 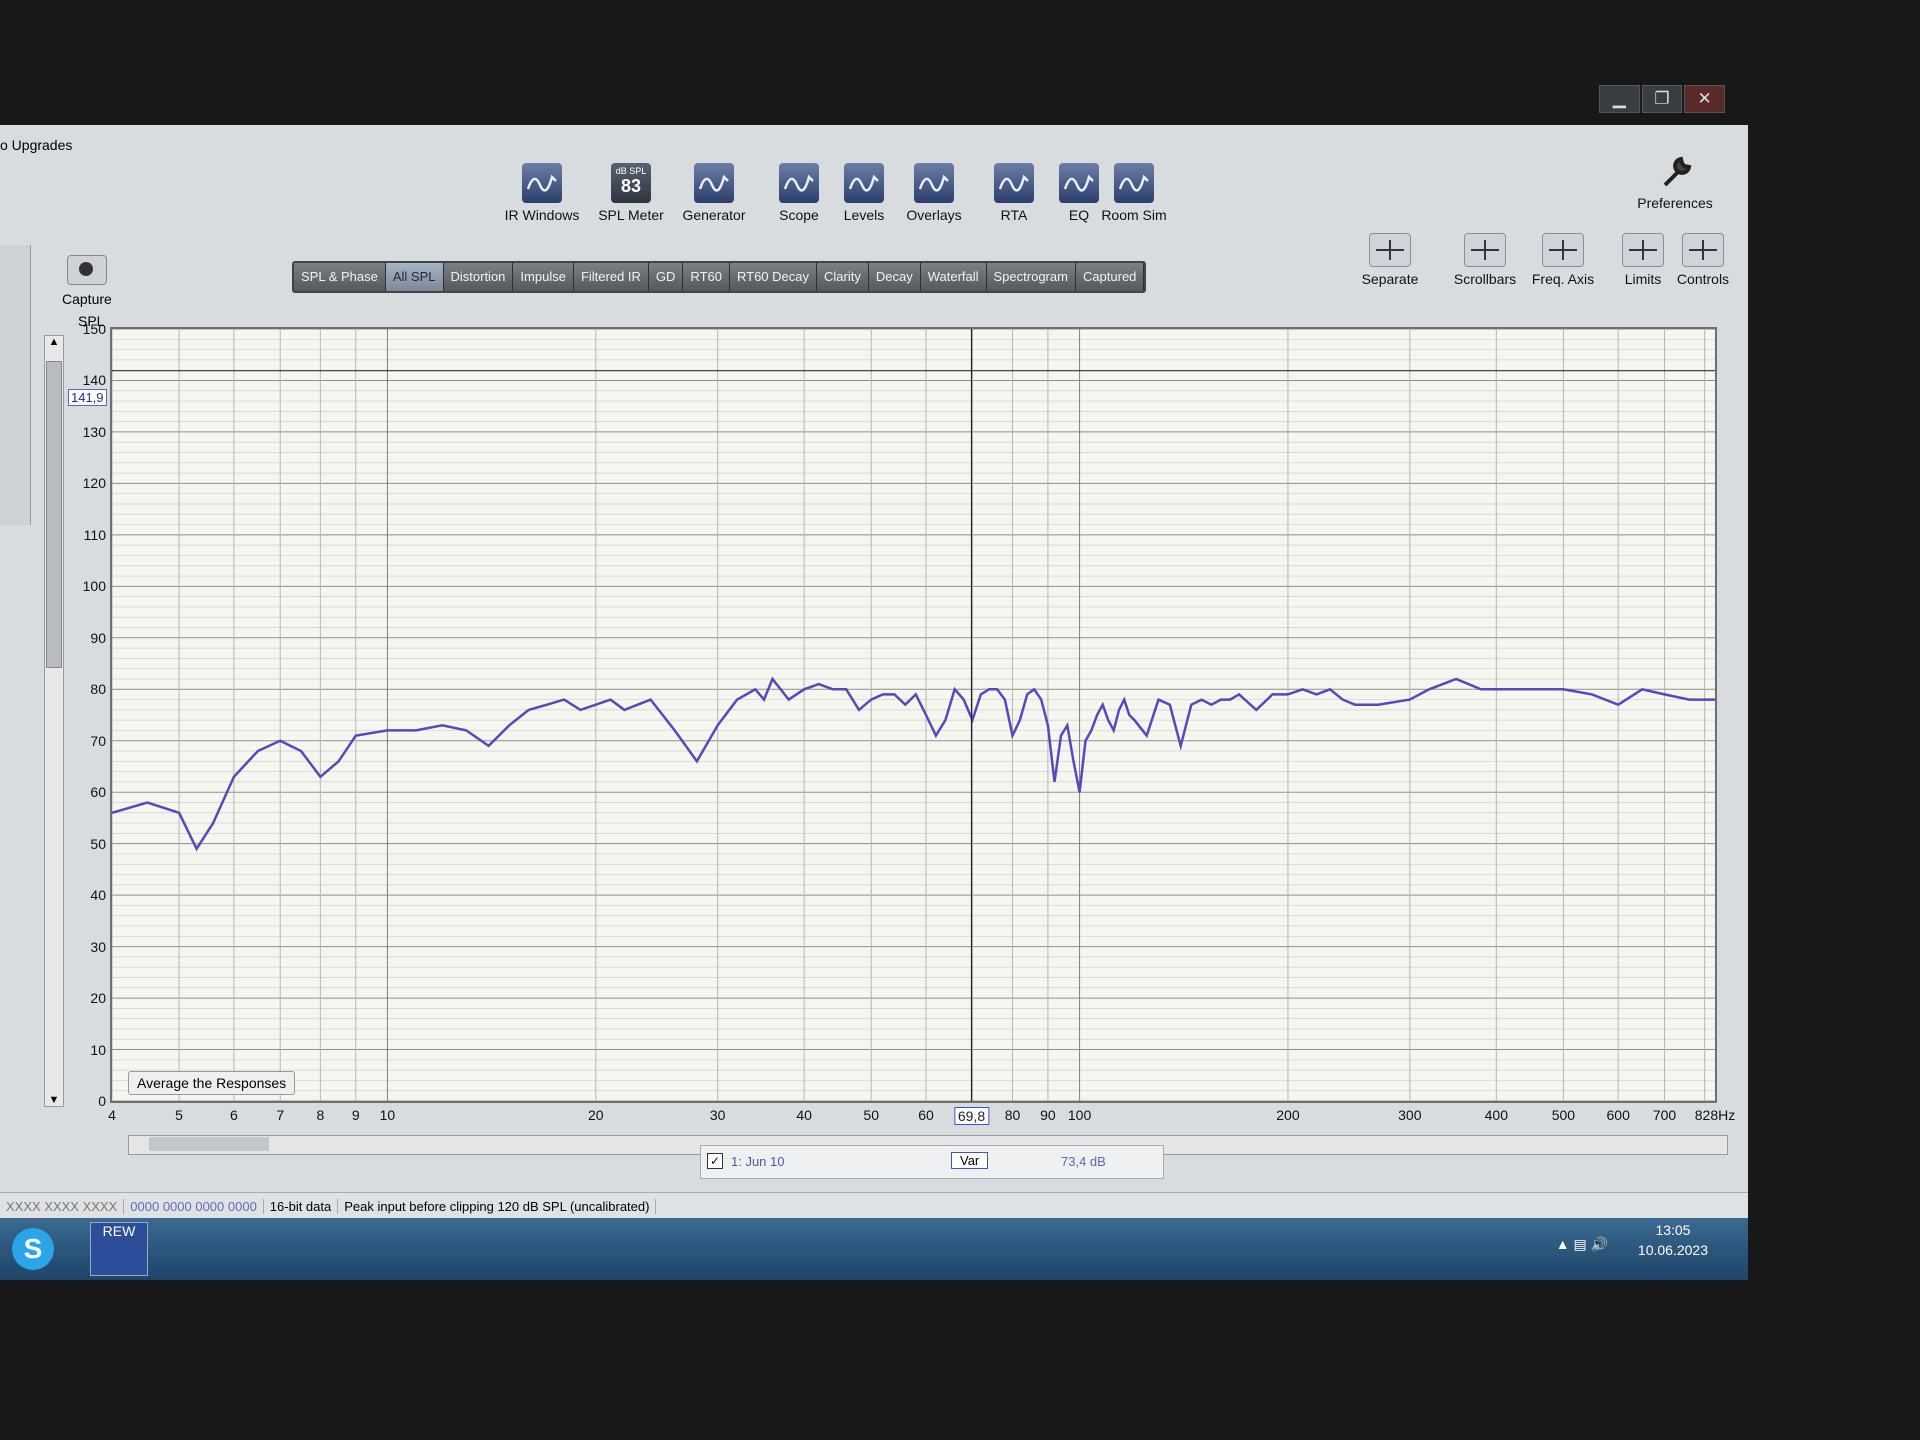 What do you see at coordinates (894, 277) in the screenshot?
I see `tab-decay: Decay` at bounding box center [894, 277].